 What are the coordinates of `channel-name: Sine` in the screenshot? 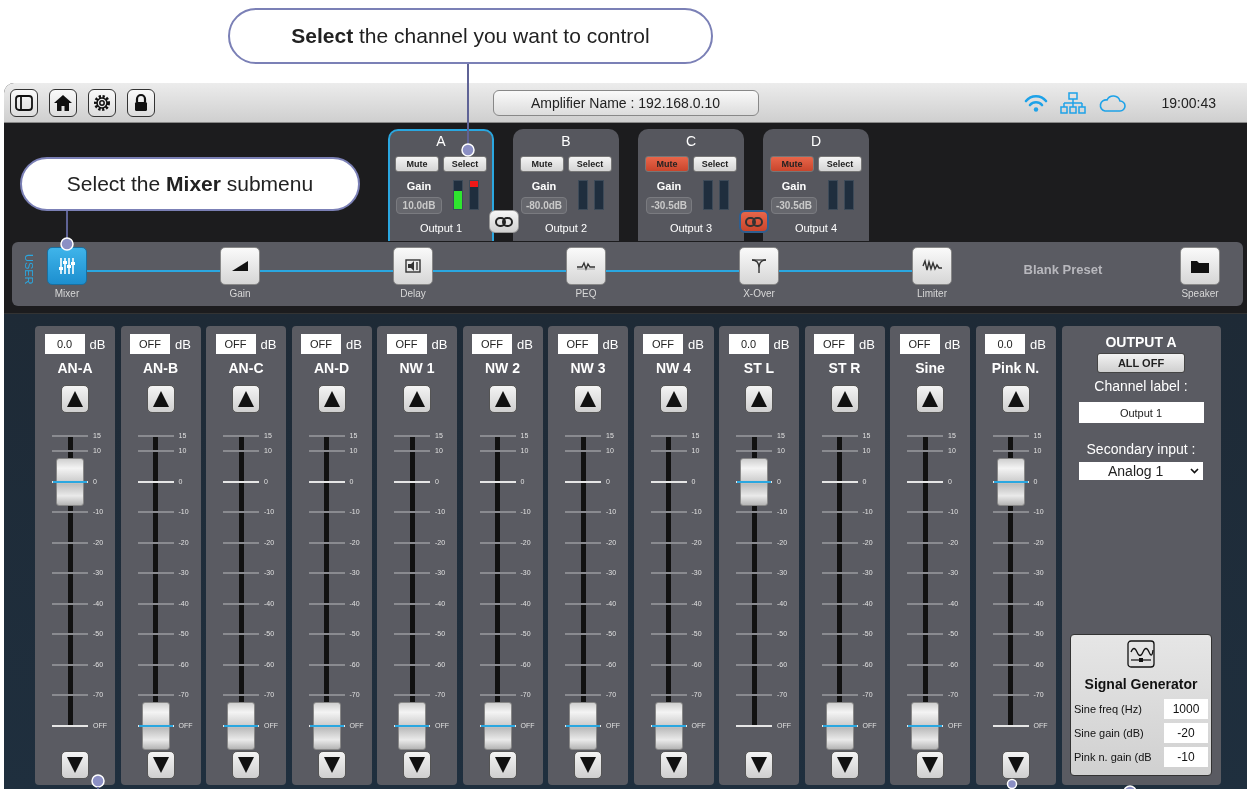 It's located at (930, 368).